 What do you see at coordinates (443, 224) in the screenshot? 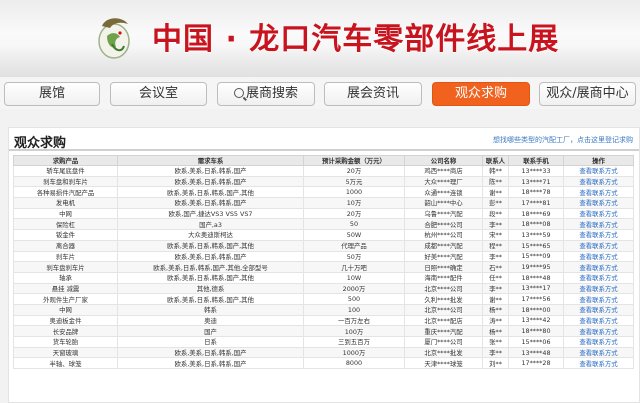
I see `col-company-cell: 合肥****公司` at bounding box center [443, 224].